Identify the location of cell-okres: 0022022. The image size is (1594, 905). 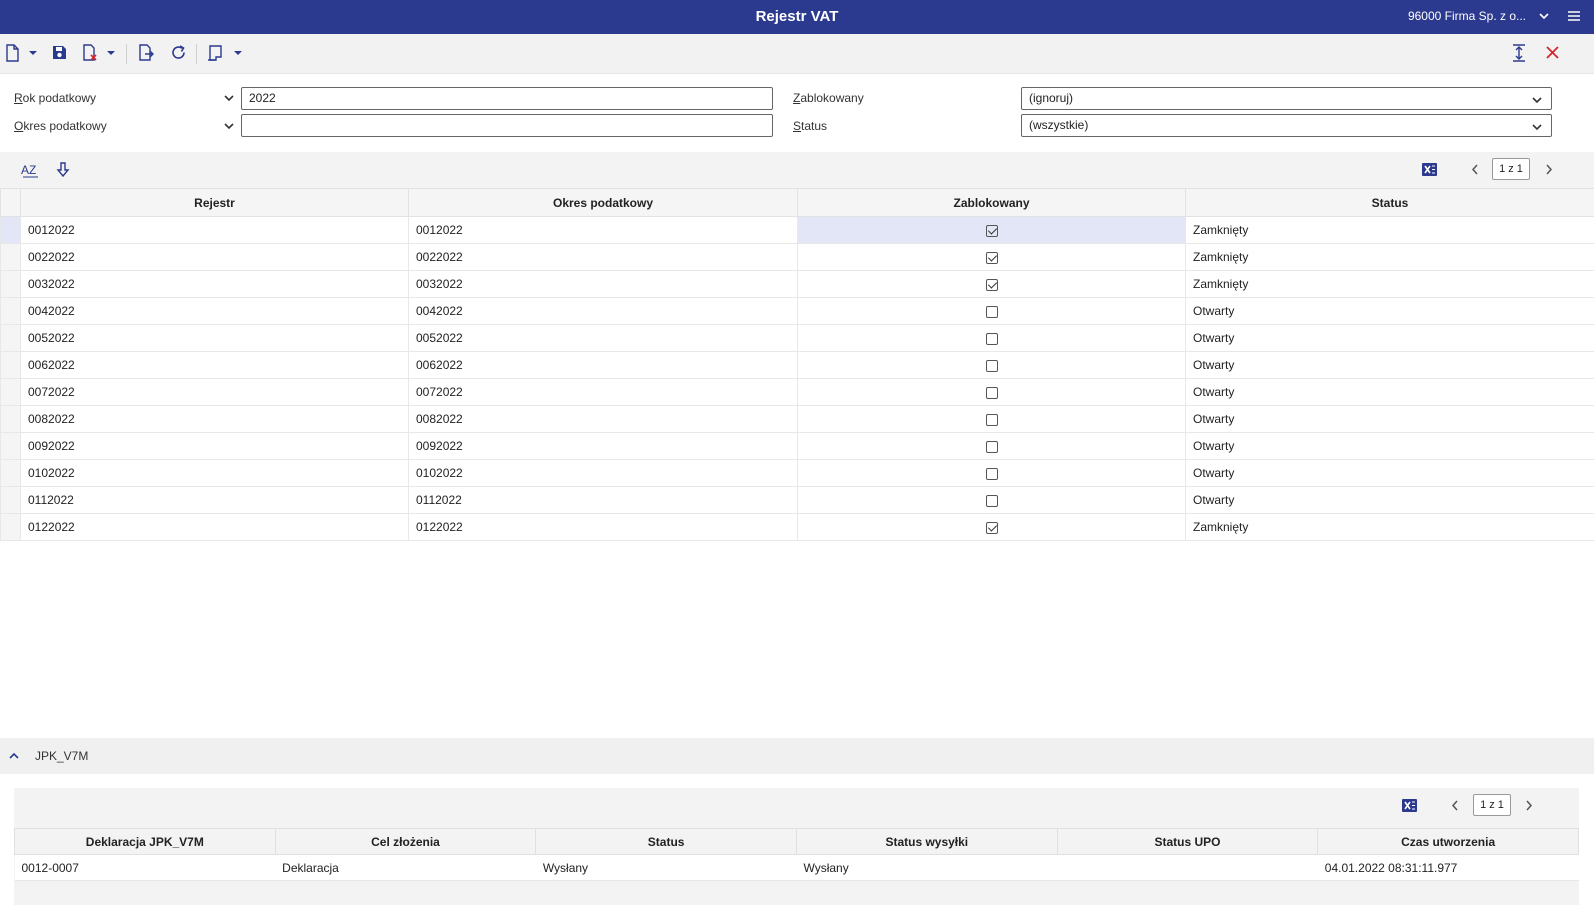
(603, 257).